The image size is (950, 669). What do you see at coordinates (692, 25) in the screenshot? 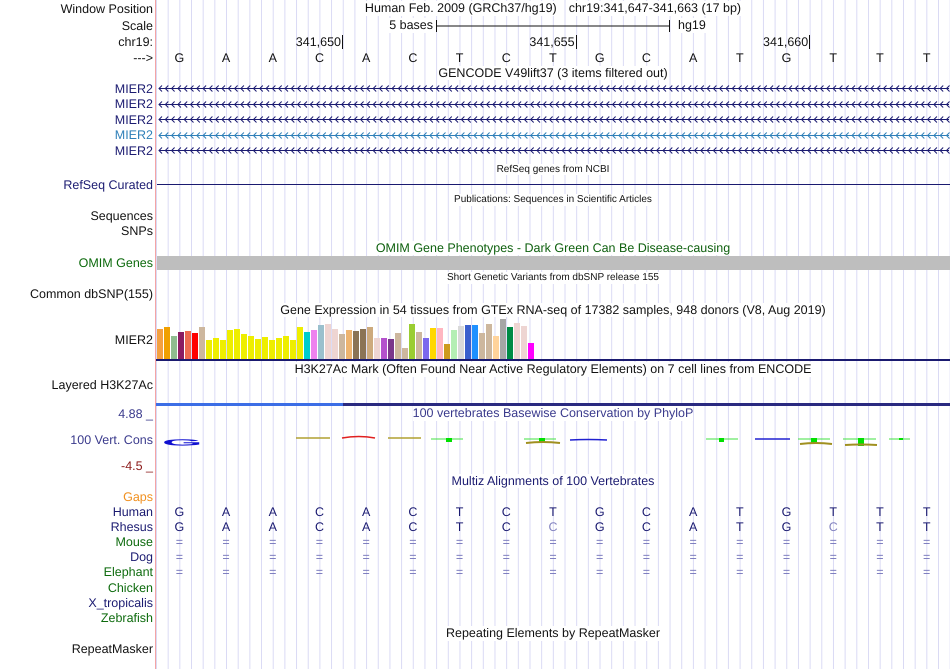
I see `database-label: hg19` at bounding box center [692, 25].